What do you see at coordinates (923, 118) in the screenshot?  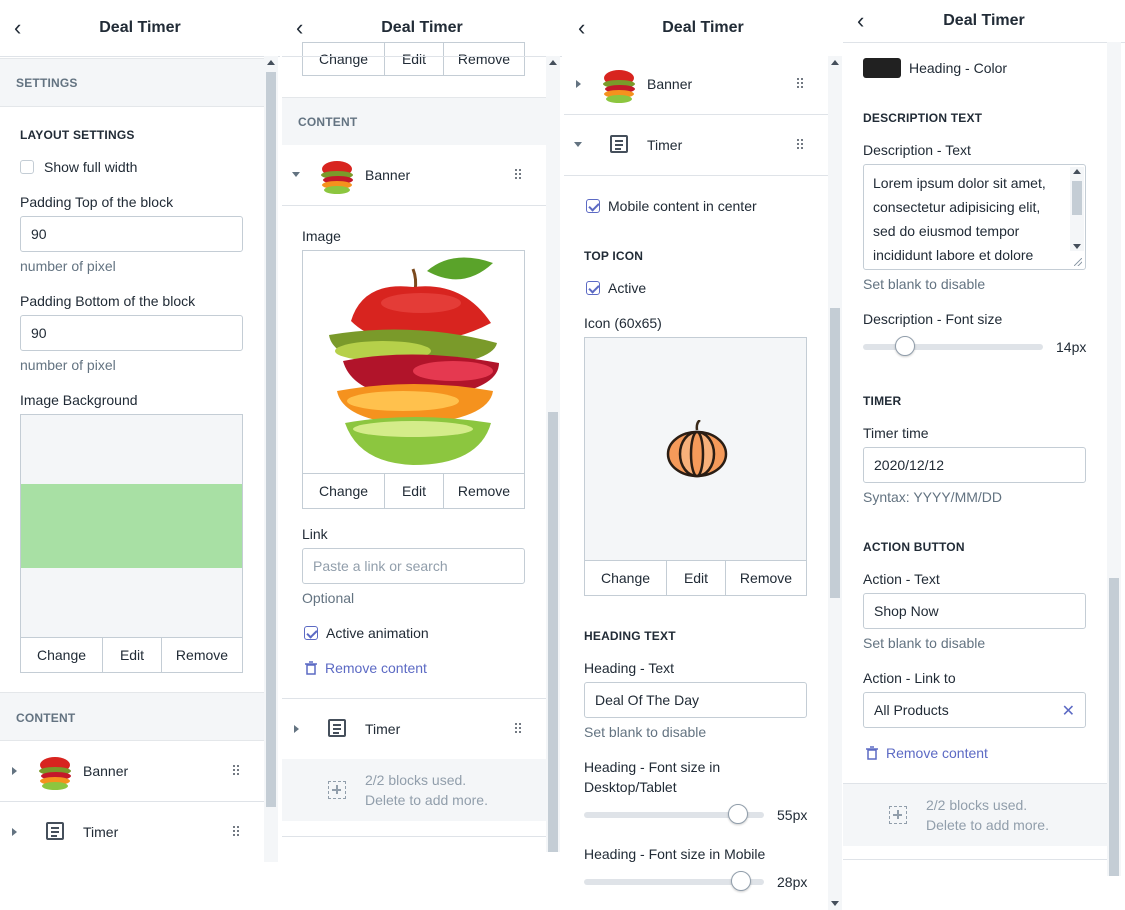 I see `description-text-heading: DESCRIPTION TEXT` at bounding box center [923, 118].